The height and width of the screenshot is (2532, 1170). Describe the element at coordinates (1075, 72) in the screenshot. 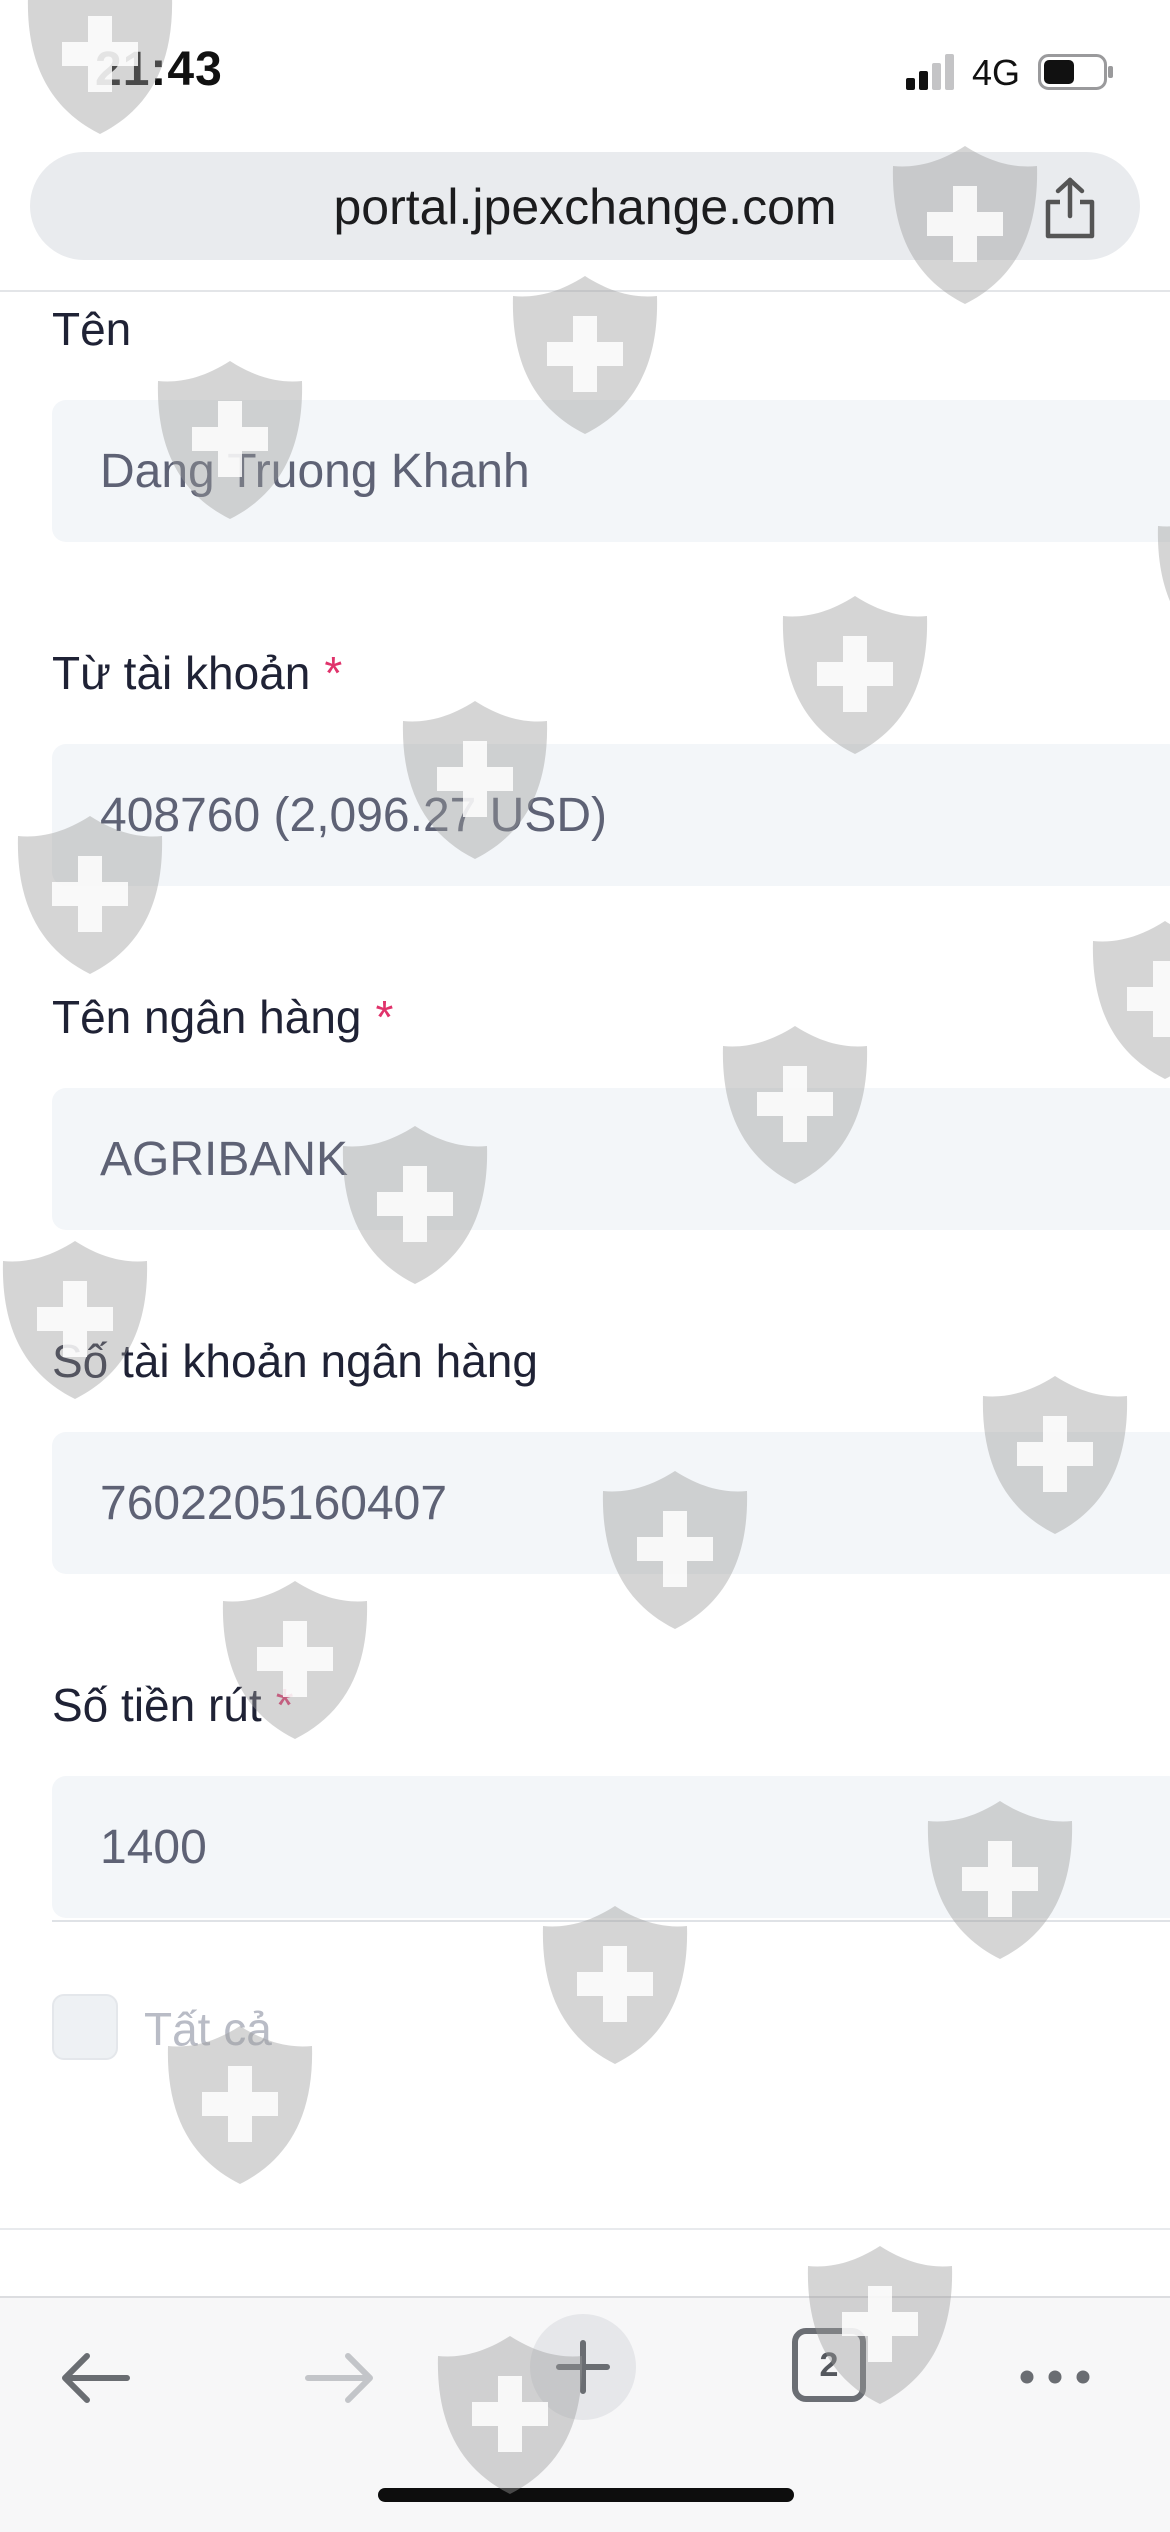

I see `battery-icon` at that location.